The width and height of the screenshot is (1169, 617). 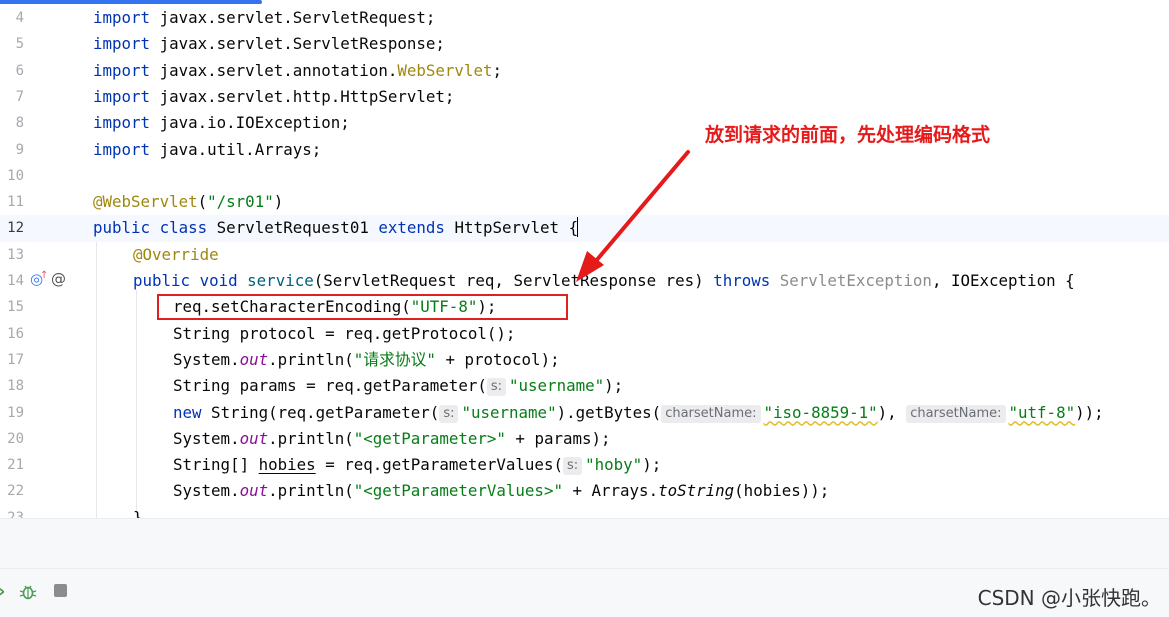 What do you see at coordinates (584, 511) in the screenshot?
I see `code-line: 23 }` at bounding box center [584, 511].